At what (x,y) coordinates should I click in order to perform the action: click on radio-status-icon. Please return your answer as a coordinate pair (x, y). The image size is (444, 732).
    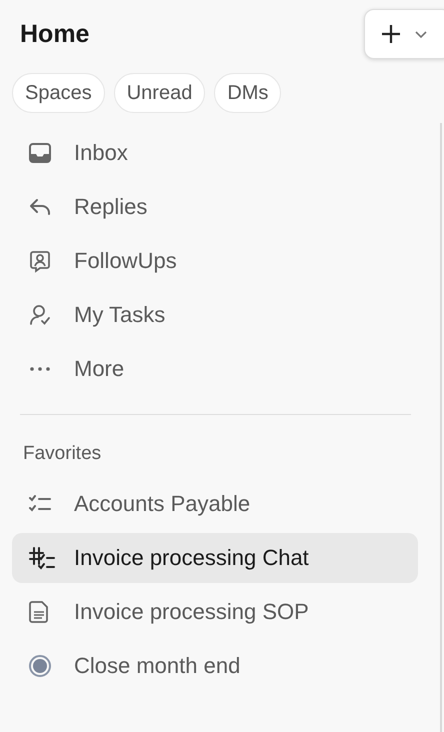
    Looking at the image, I should click on (40, 666).